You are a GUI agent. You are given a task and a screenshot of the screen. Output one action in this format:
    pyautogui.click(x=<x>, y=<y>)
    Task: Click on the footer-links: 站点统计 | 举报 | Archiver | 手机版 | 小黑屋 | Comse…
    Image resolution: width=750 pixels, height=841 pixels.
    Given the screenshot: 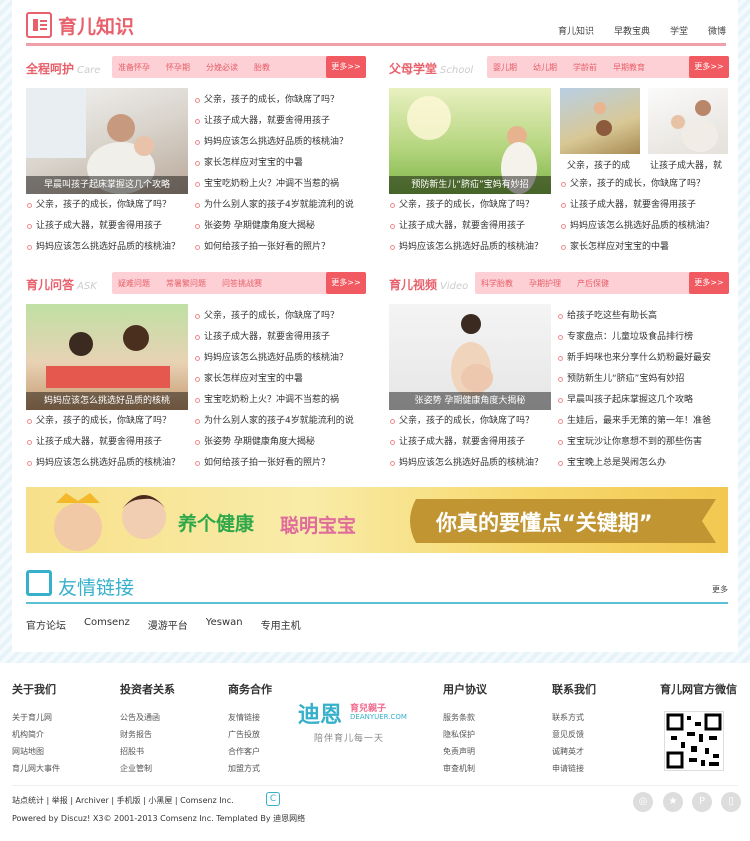 What is the action you would take?
    pyautogui.click(x=123, y=800)
    